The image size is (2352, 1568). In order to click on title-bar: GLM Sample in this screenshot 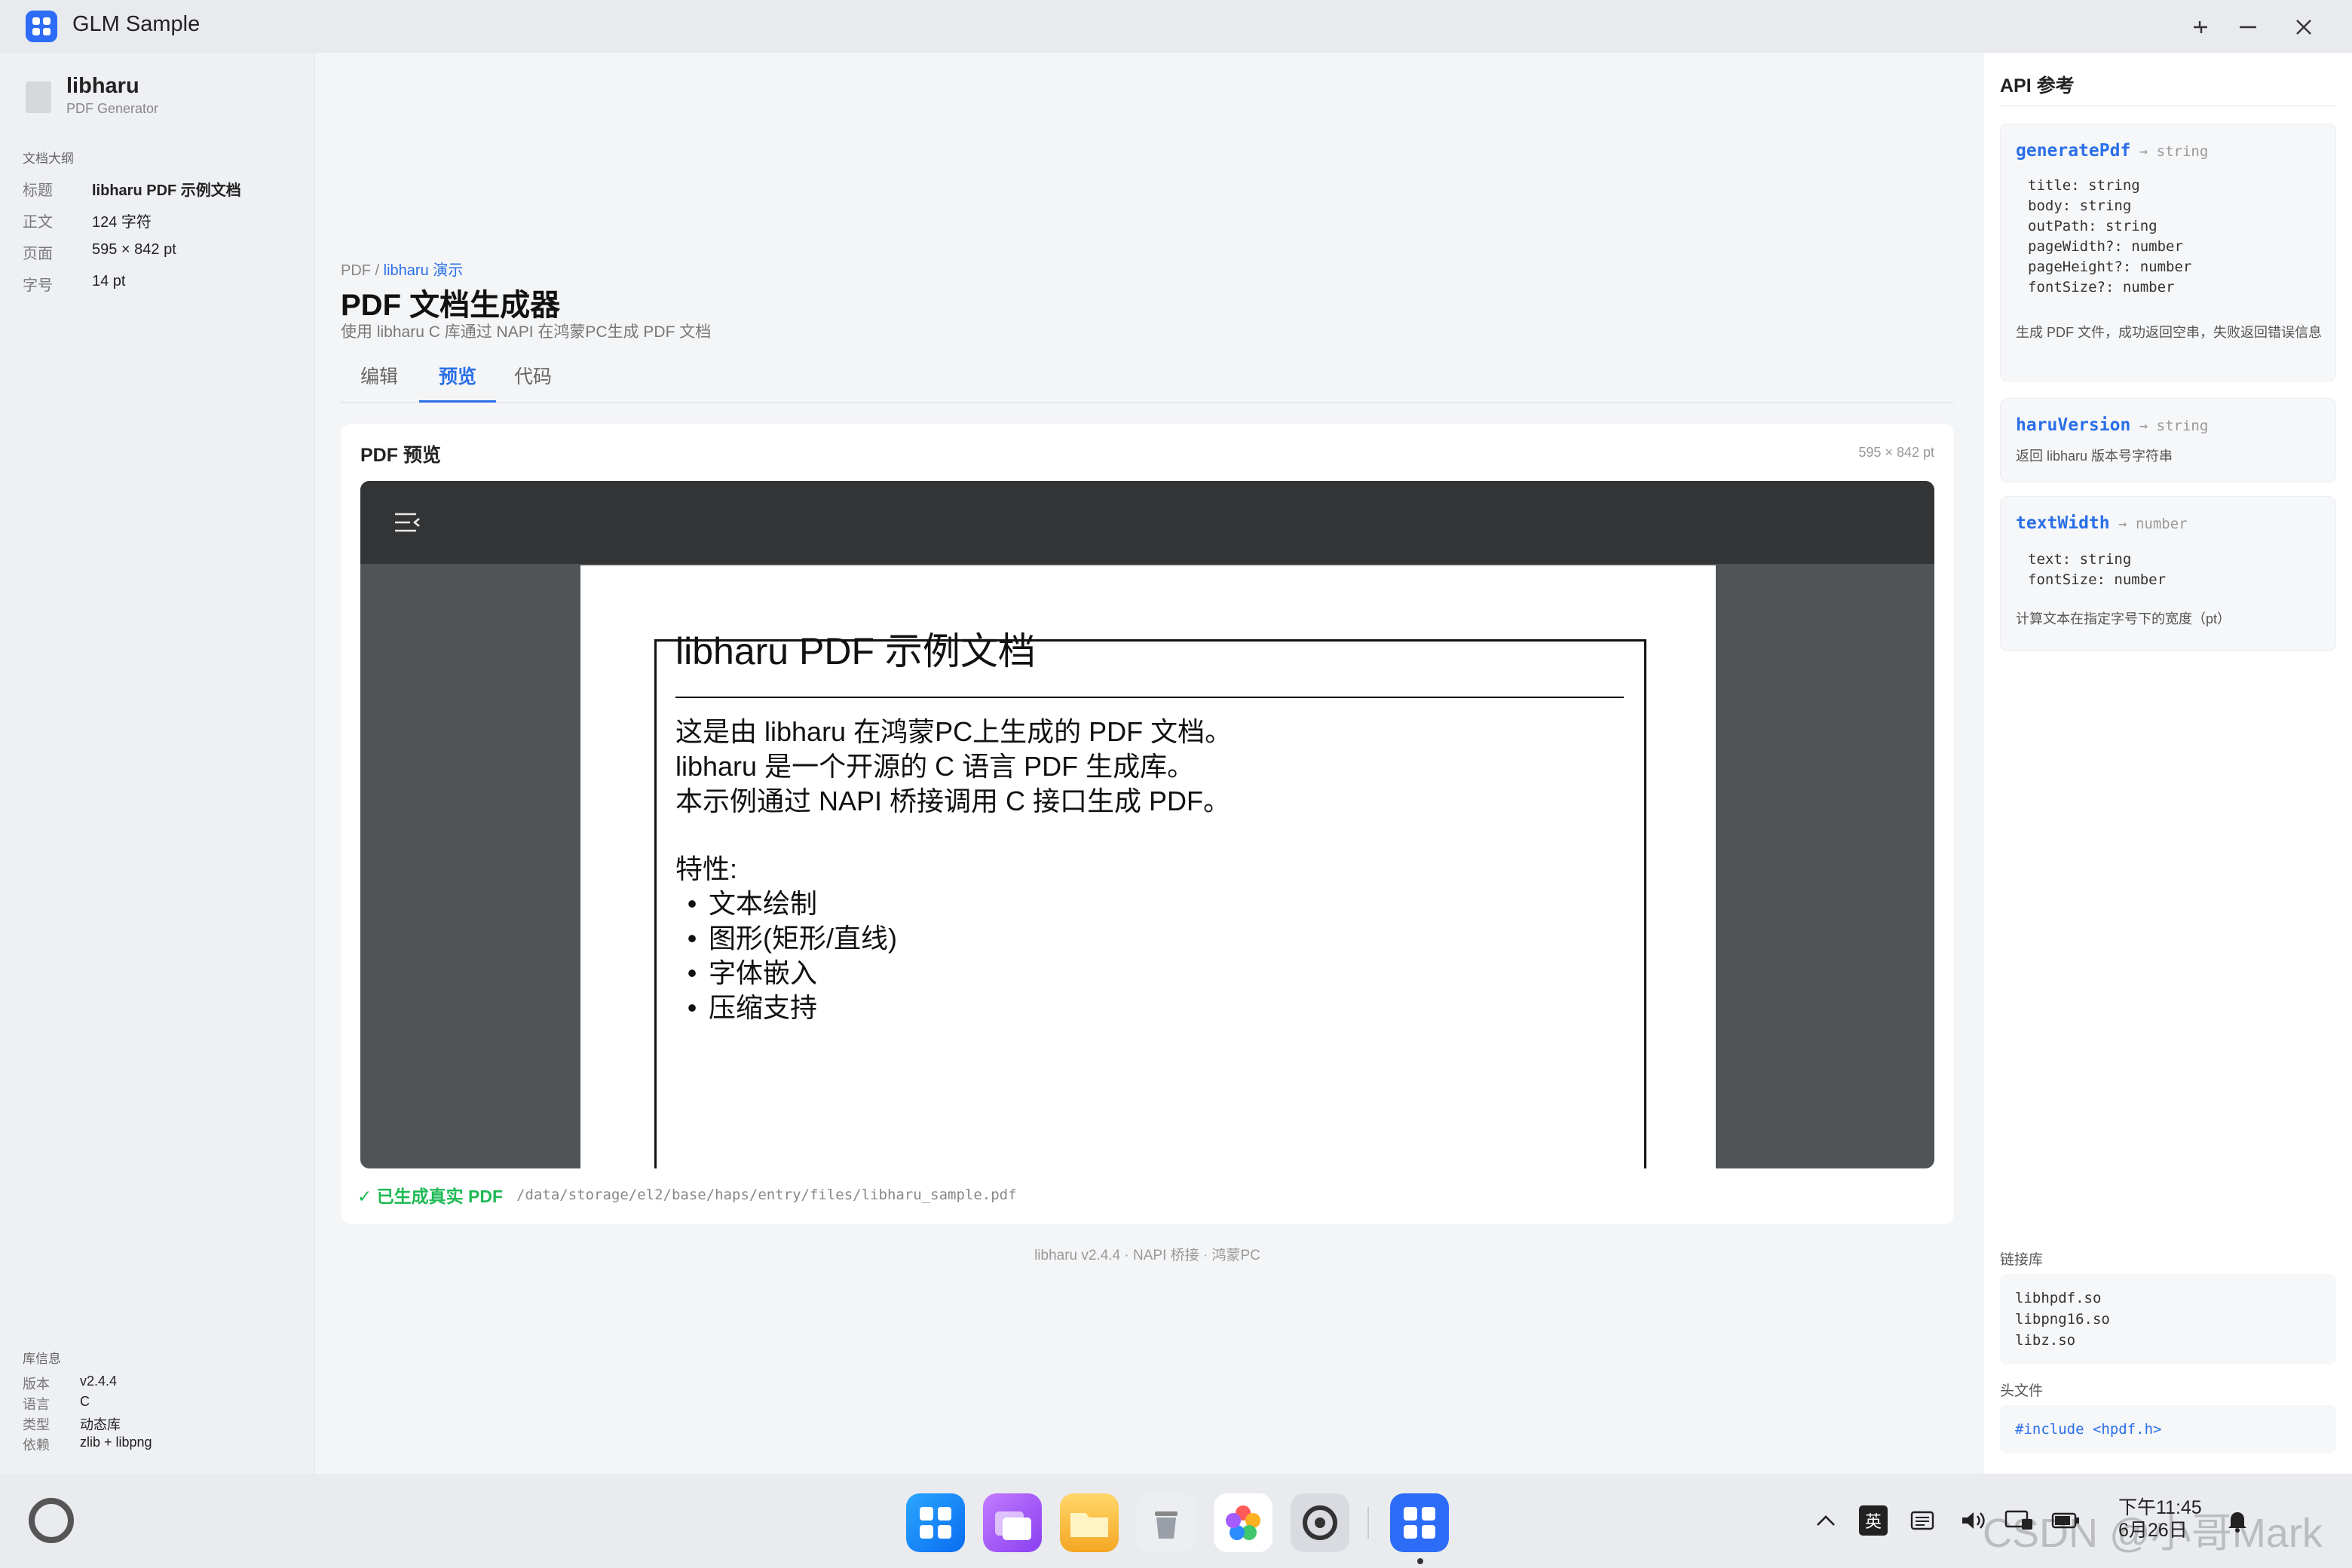, I will do `click(1176, 26)`.